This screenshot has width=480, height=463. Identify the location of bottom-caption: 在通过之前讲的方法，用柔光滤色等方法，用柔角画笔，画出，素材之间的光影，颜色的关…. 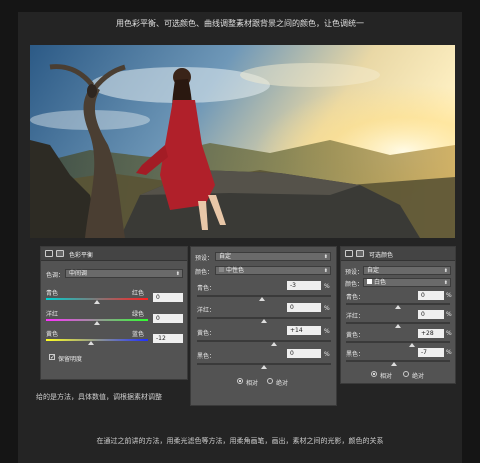
(240, 441).